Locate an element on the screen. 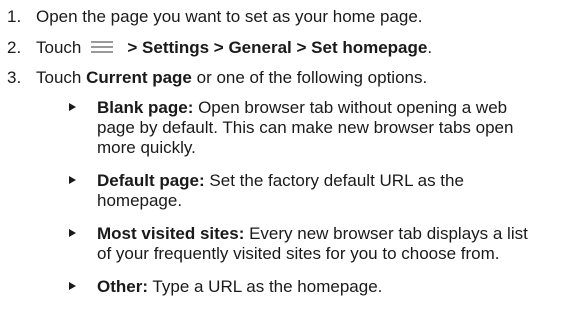  menu-icon is located at coordinates (102, 47).